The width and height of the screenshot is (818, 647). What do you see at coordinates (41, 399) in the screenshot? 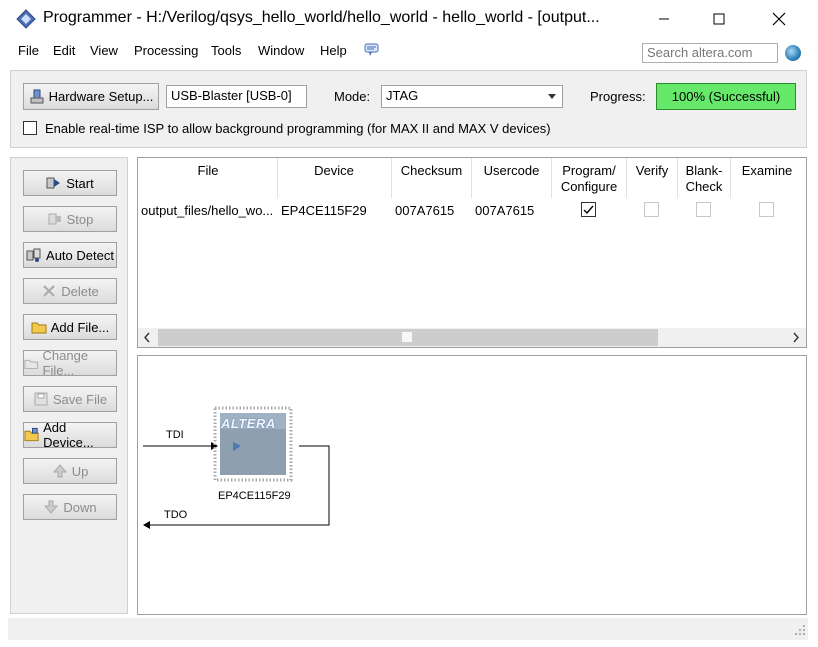
I see `save-icon` at bounding box center [41, 399].